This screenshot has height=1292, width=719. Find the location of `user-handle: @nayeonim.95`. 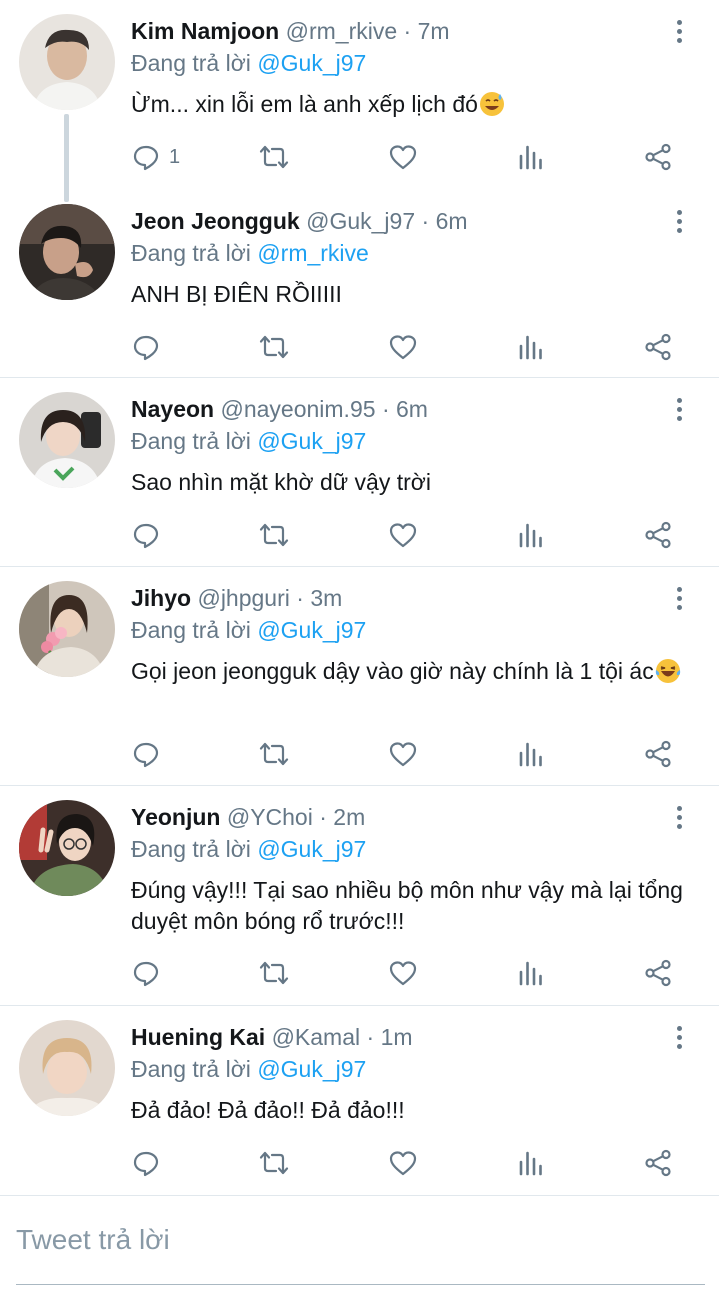

user-handle: @nayeonim.95 is located at coordinates (297, 409).